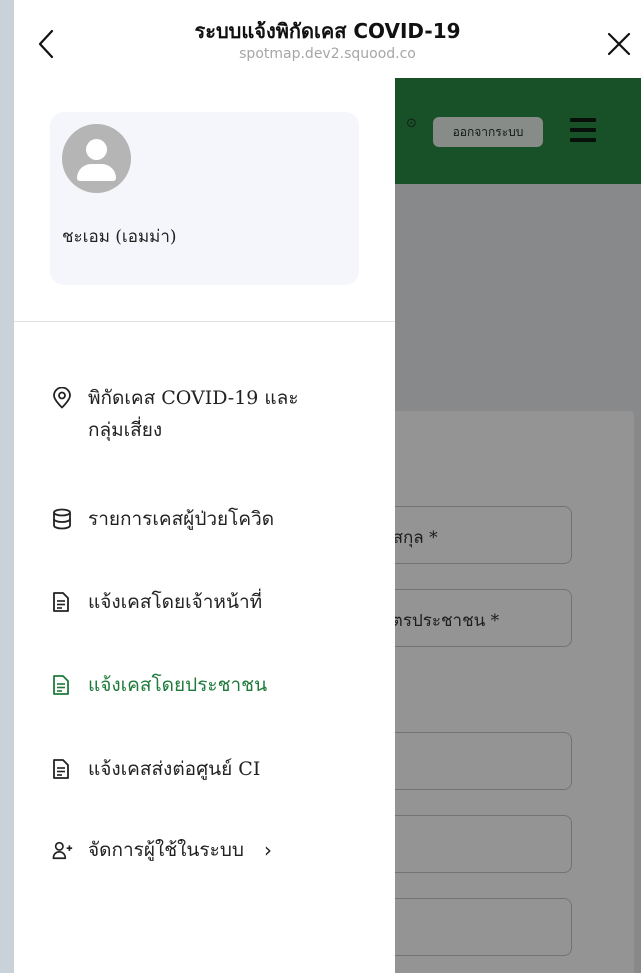  Describe the element at coordinates (181, 519) in the screenshot. I see `menu-label: รายการเคสผู้ป่วยโควิด` at that location.